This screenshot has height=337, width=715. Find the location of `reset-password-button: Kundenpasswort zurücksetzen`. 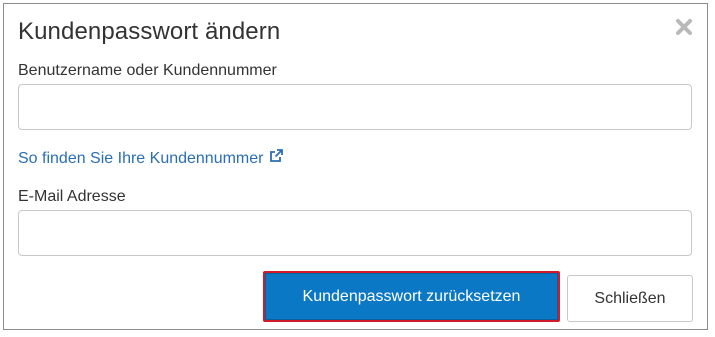

reset-password-button: Kundenpasswort zurücksetzen is located at coordinates (411, 296).